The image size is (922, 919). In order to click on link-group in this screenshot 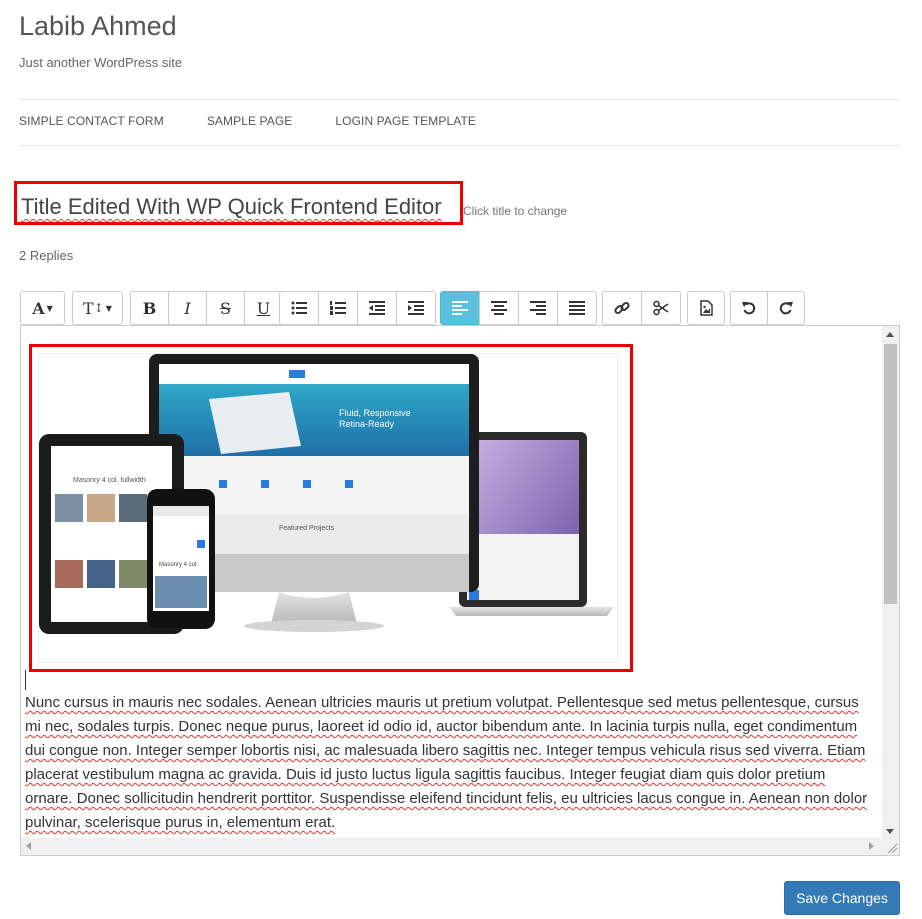, I will do `click(641, 308)`.